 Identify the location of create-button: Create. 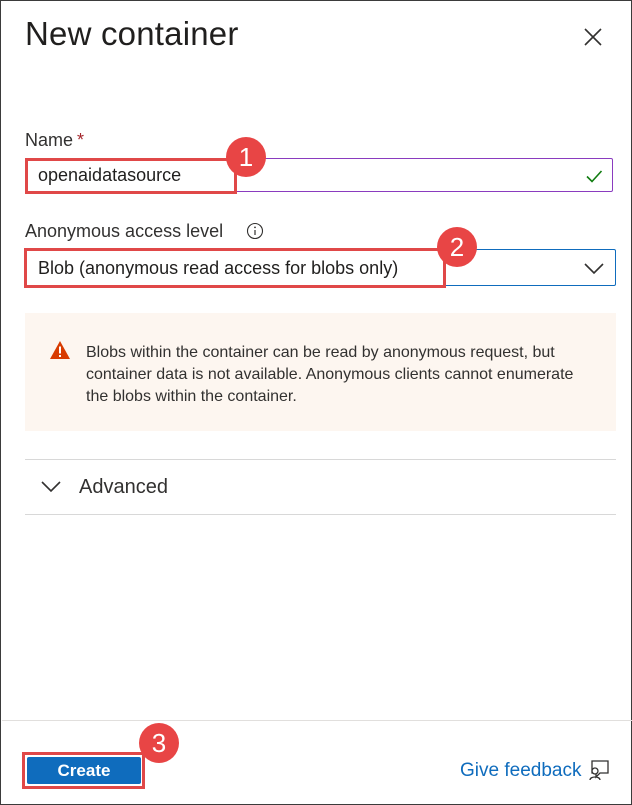
(84, 770).